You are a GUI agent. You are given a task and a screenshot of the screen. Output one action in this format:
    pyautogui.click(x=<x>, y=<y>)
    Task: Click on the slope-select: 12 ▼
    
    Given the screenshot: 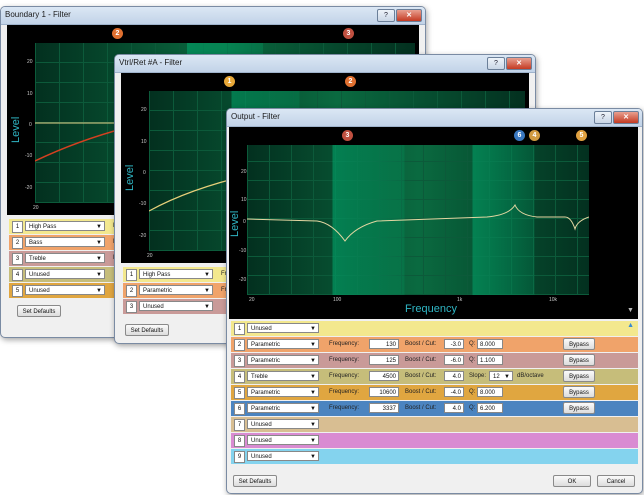 What is the action you would take?
    pyautogui.click(x=501, y=376)
    